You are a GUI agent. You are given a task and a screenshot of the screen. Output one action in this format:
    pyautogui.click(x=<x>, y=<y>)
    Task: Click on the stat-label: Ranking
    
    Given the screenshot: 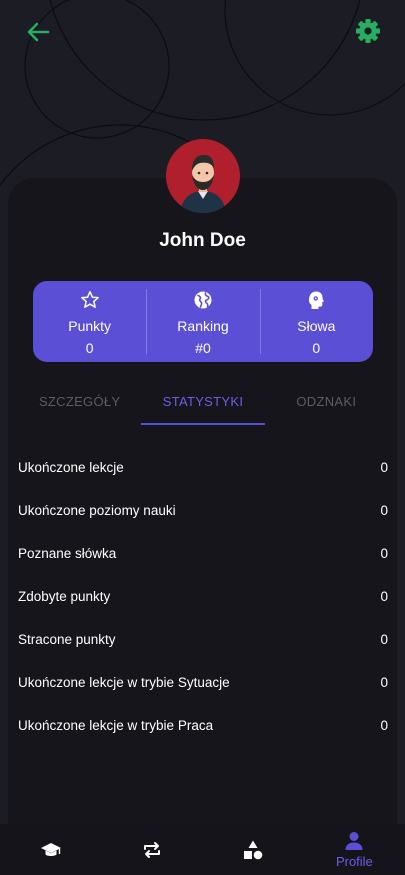 What is the action you would take?
    pyautogui.click(x=203, y=326)
    